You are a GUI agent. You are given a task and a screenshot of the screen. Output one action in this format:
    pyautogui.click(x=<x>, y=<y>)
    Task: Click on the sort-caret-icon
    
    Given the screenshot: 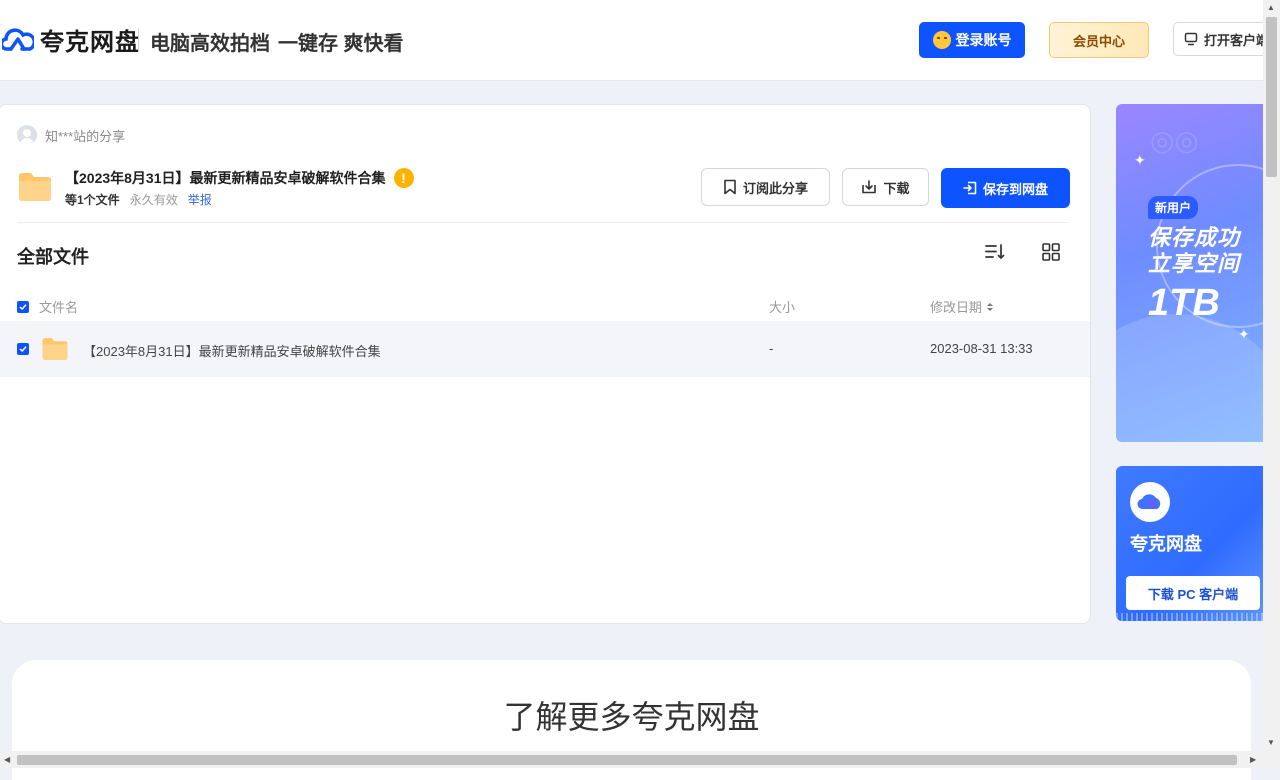 What is the action you would take?
    pyautogui.click(x=990, y=306)
    